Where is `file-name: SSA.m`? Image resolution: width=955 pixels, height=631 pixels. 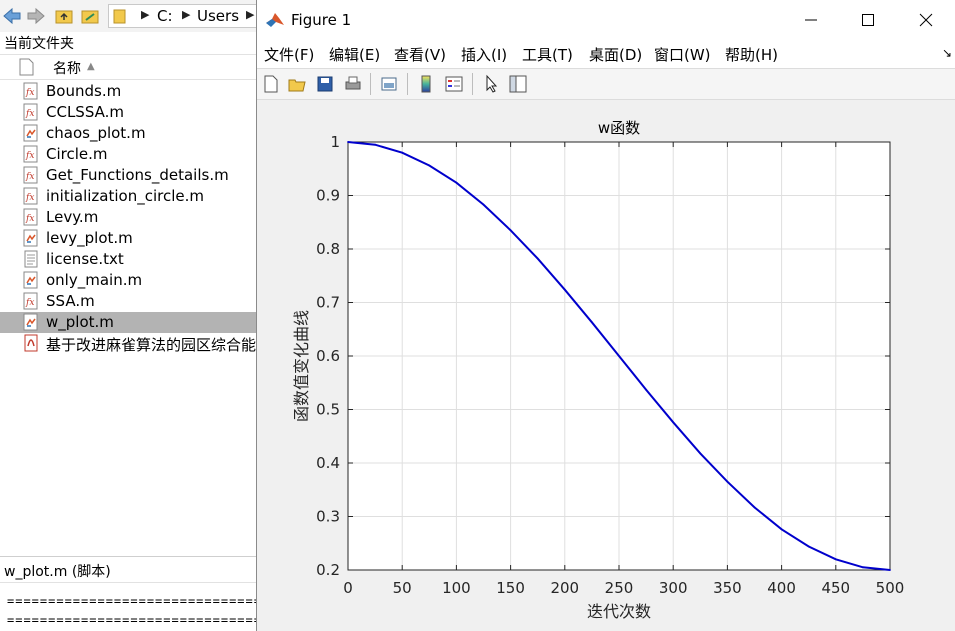 file-name: SSA.m is located at coordinates (70, 301).